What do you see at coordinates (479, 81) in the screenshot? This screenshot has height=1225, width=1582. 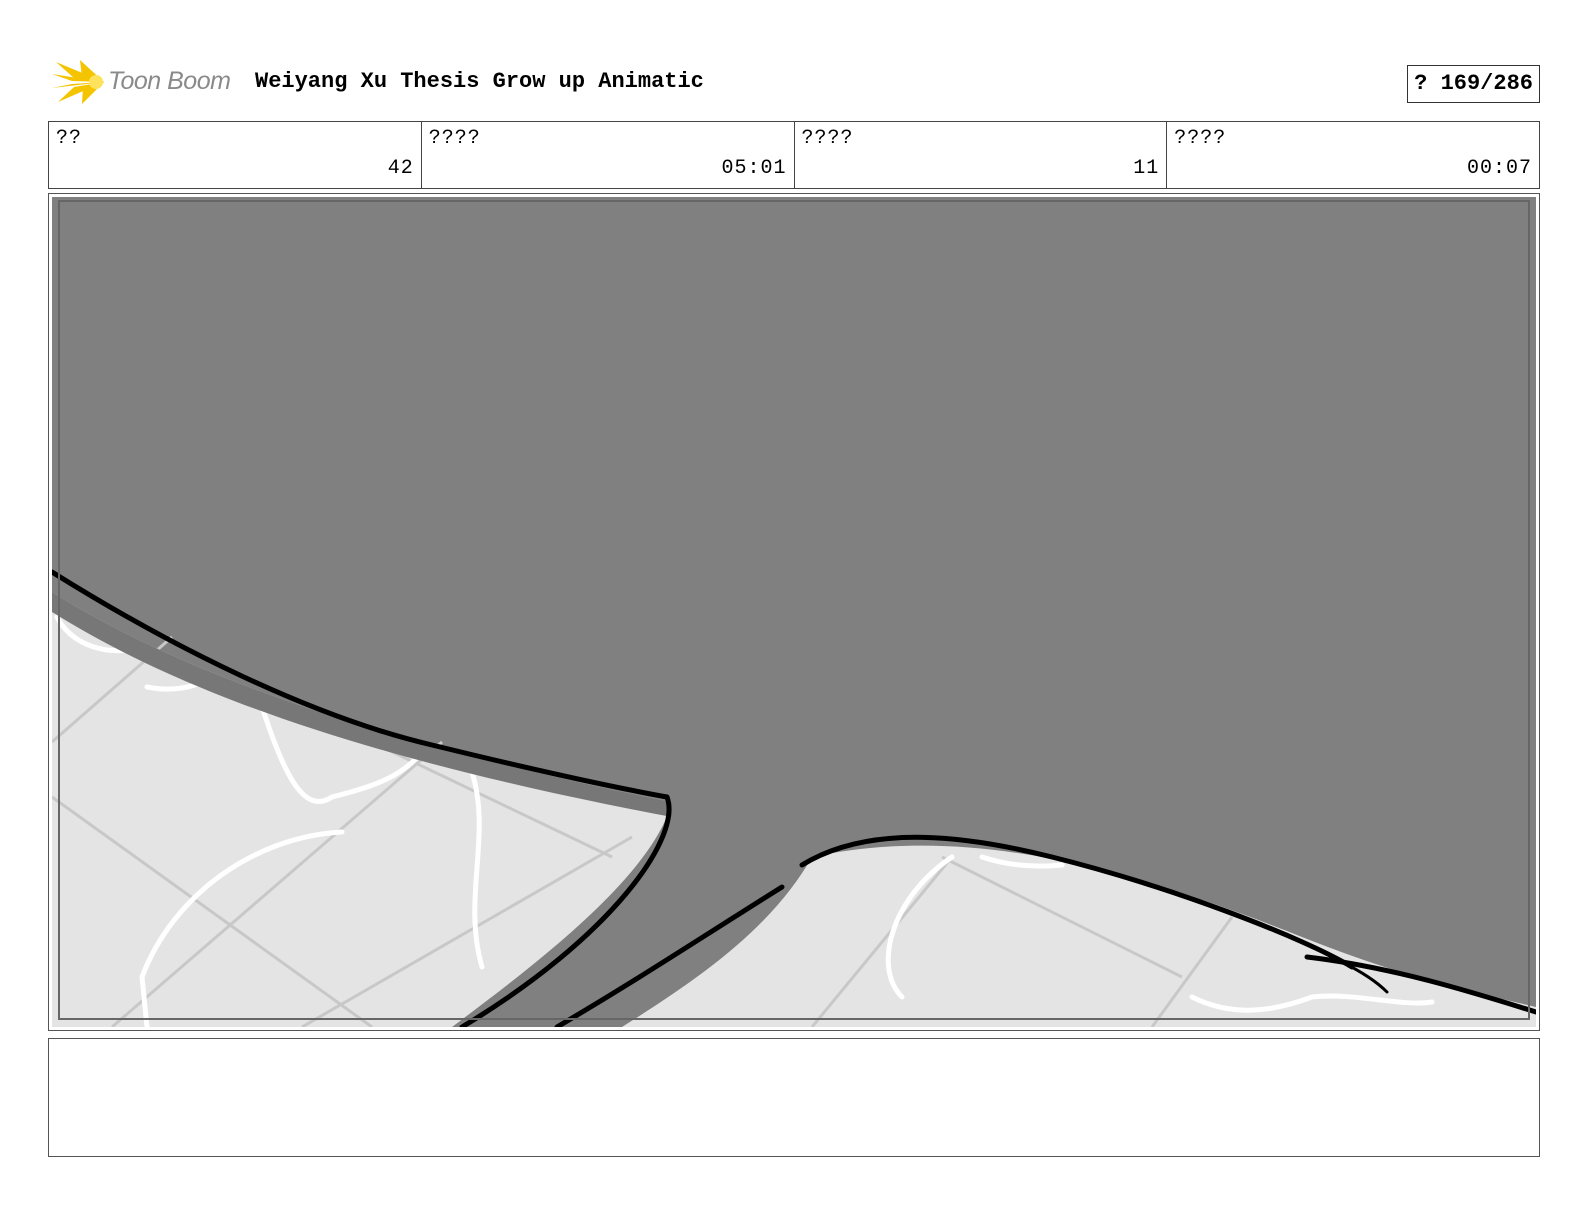 I see `document-title: Weiyang Xu Thesis Grow up Animatic` at bounding box center [479, 81].